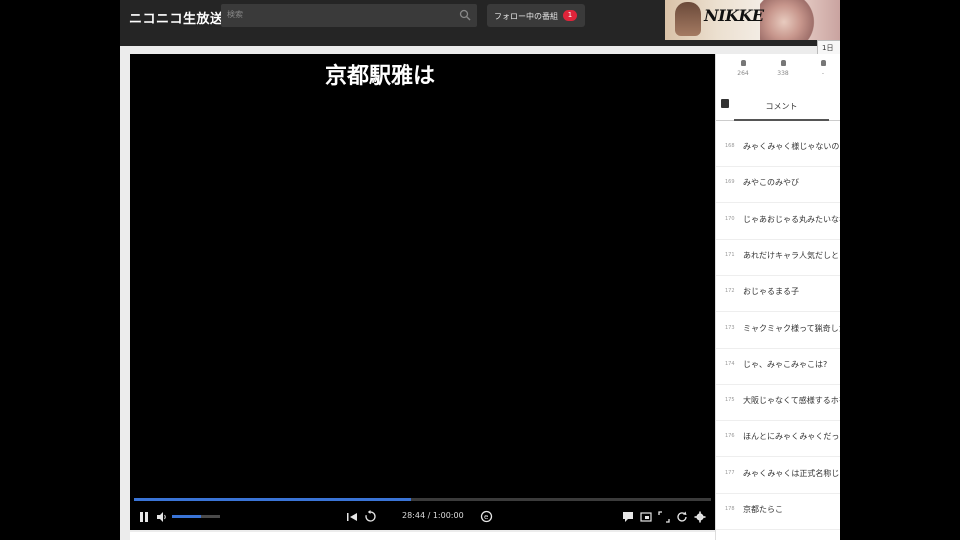  I want to click on comment-number: 171, so click(730, 254).